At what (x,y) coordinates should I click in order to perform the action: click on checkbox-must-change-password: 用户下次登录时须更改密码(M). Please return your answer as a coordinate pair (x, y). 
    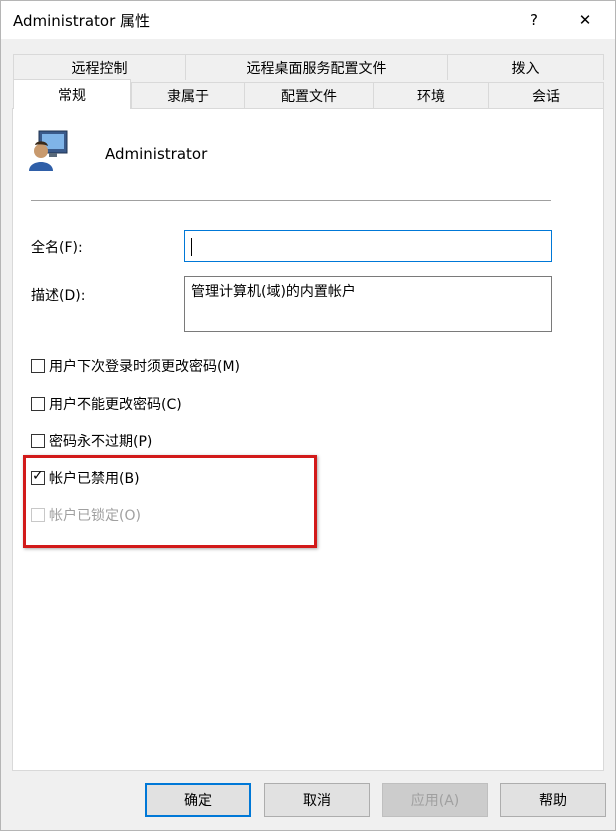
    Looking at the image, I should click on (135, 366).